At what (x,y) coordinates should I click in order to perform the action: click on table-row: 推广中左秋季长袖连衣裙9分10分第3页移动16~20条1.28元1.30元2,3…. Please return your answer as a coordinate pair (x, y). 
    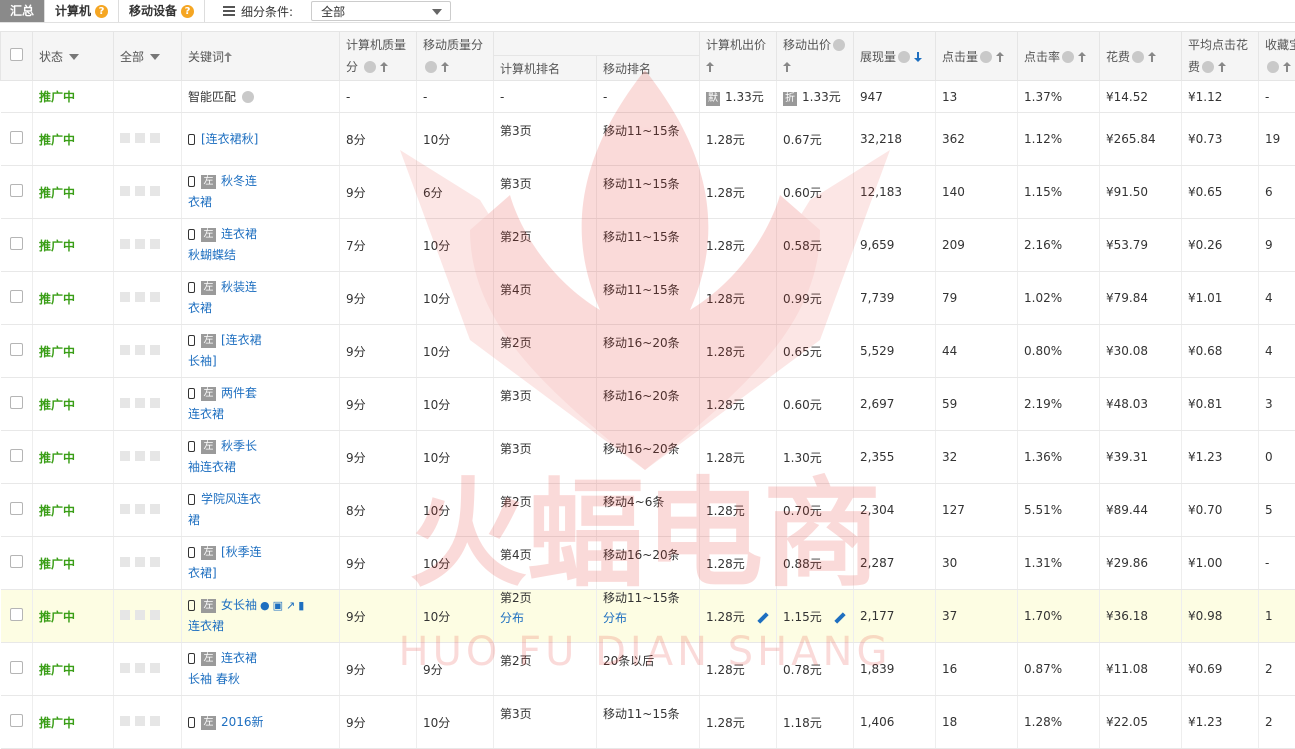
    Looking at the image, I should click on (648, 457).